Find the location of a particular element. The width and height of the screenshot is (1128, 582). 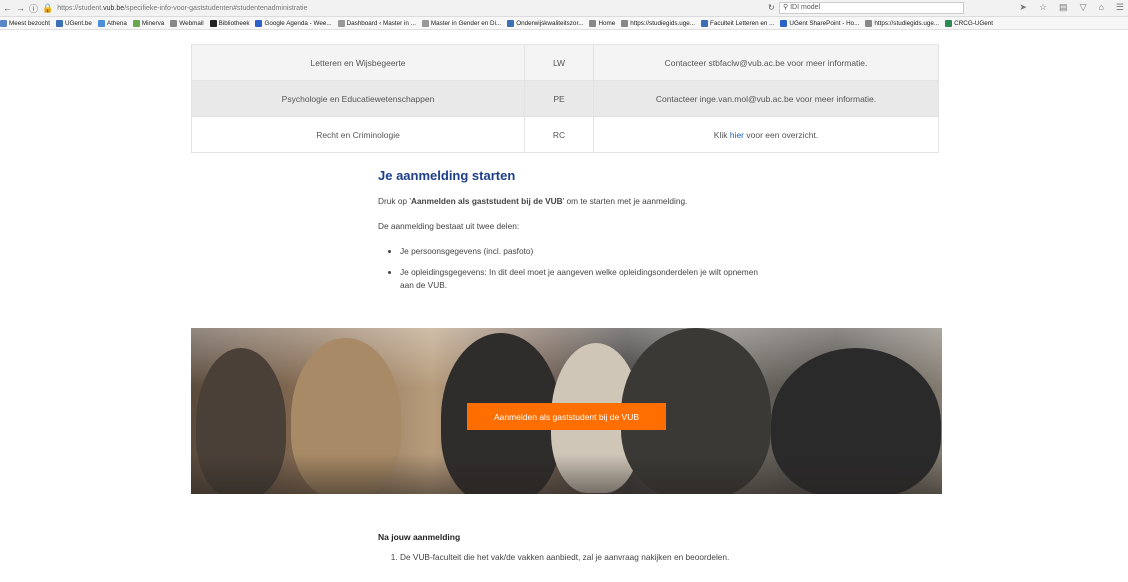

bookmark-item: Bibliotheek is located at coordinates (229, 23).